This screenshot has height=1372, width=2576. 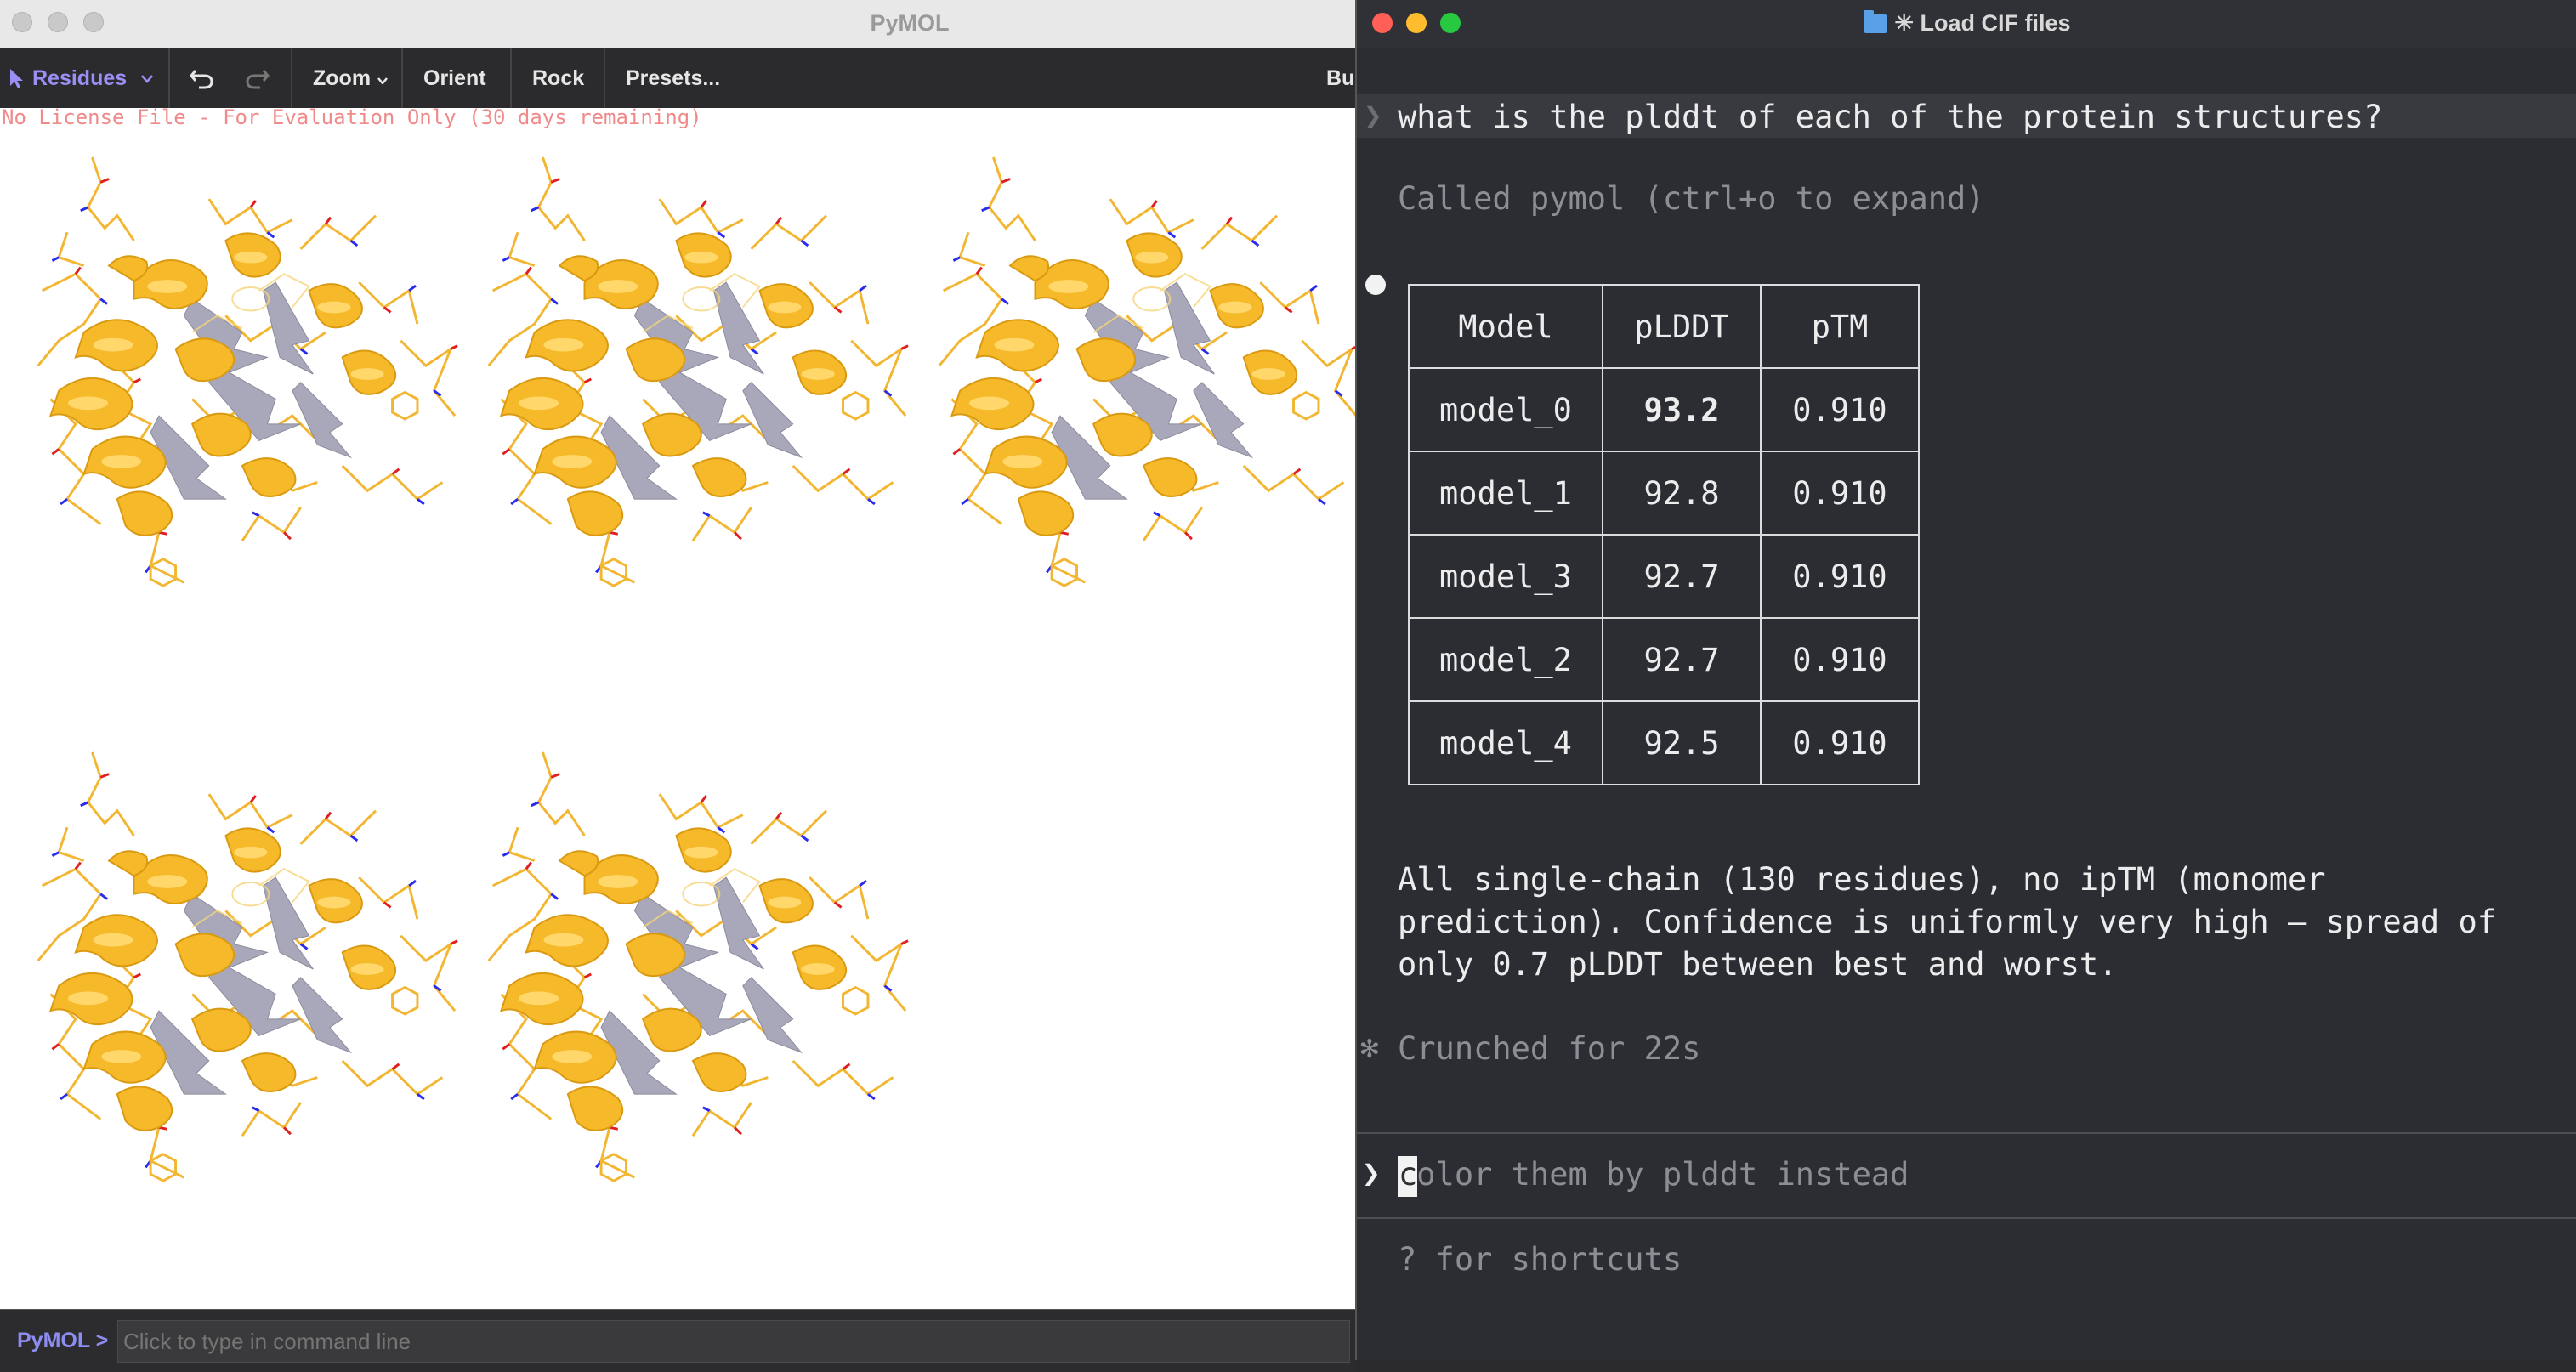 I want to click on table-cell: model_4, so click(x=1506, y=742).